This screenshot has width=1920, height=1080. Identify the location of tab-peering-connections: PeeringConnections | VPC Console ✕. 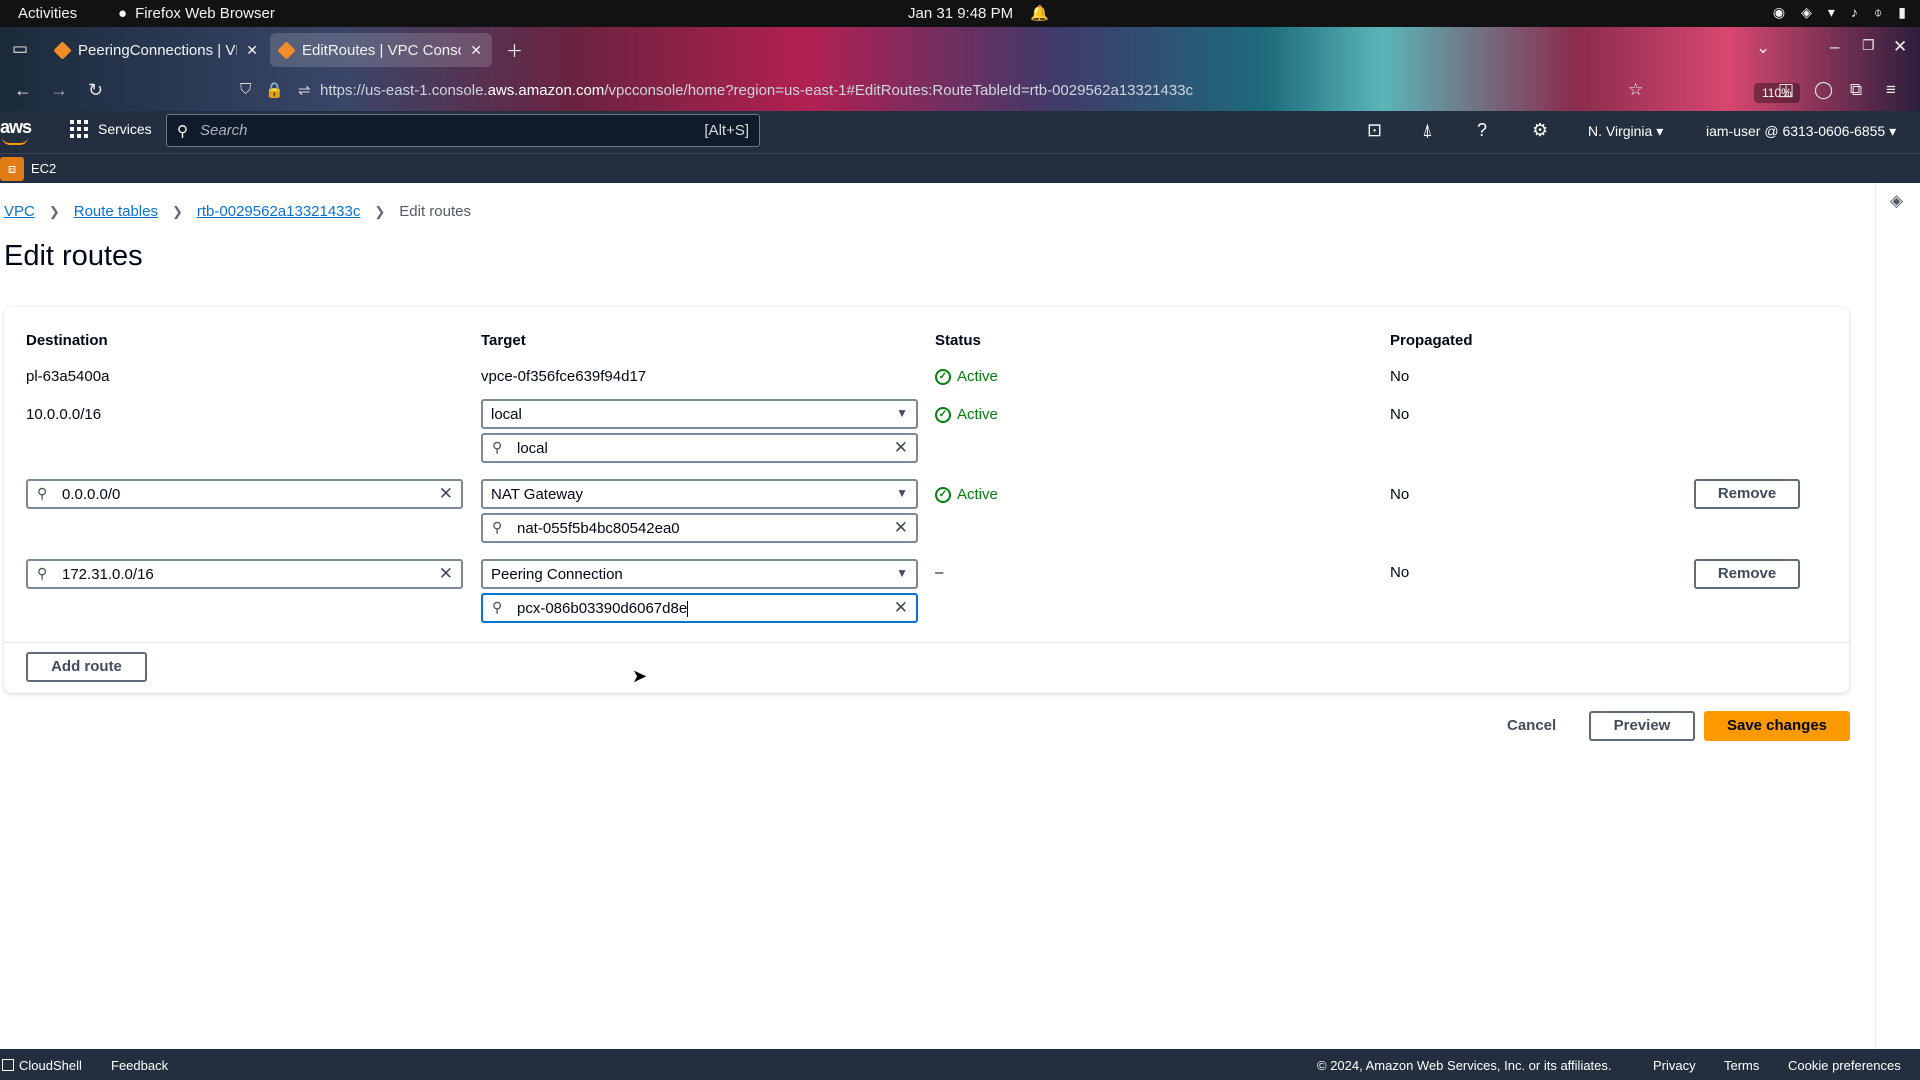
(157, 50).